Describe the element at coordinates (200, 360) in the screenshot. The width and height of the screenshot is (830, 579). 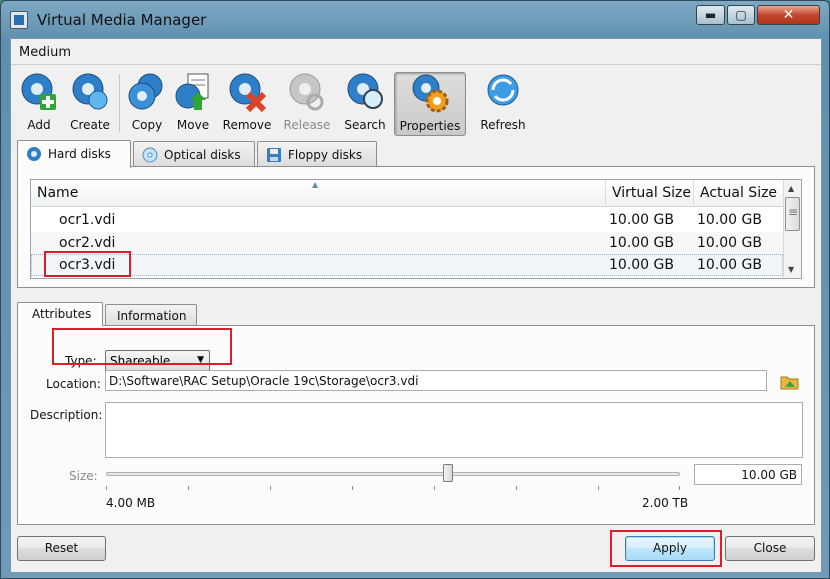
I see `chevron-down-icon: ▼` at that location.